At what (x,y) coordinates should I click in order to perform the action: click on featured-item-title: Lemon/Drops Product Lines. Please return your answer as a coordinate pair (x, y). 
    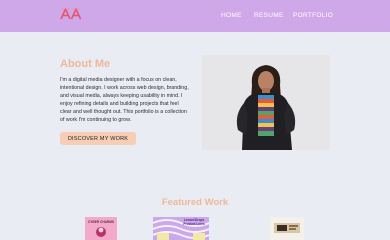
    Looking at the image, I should click on (194, 222).